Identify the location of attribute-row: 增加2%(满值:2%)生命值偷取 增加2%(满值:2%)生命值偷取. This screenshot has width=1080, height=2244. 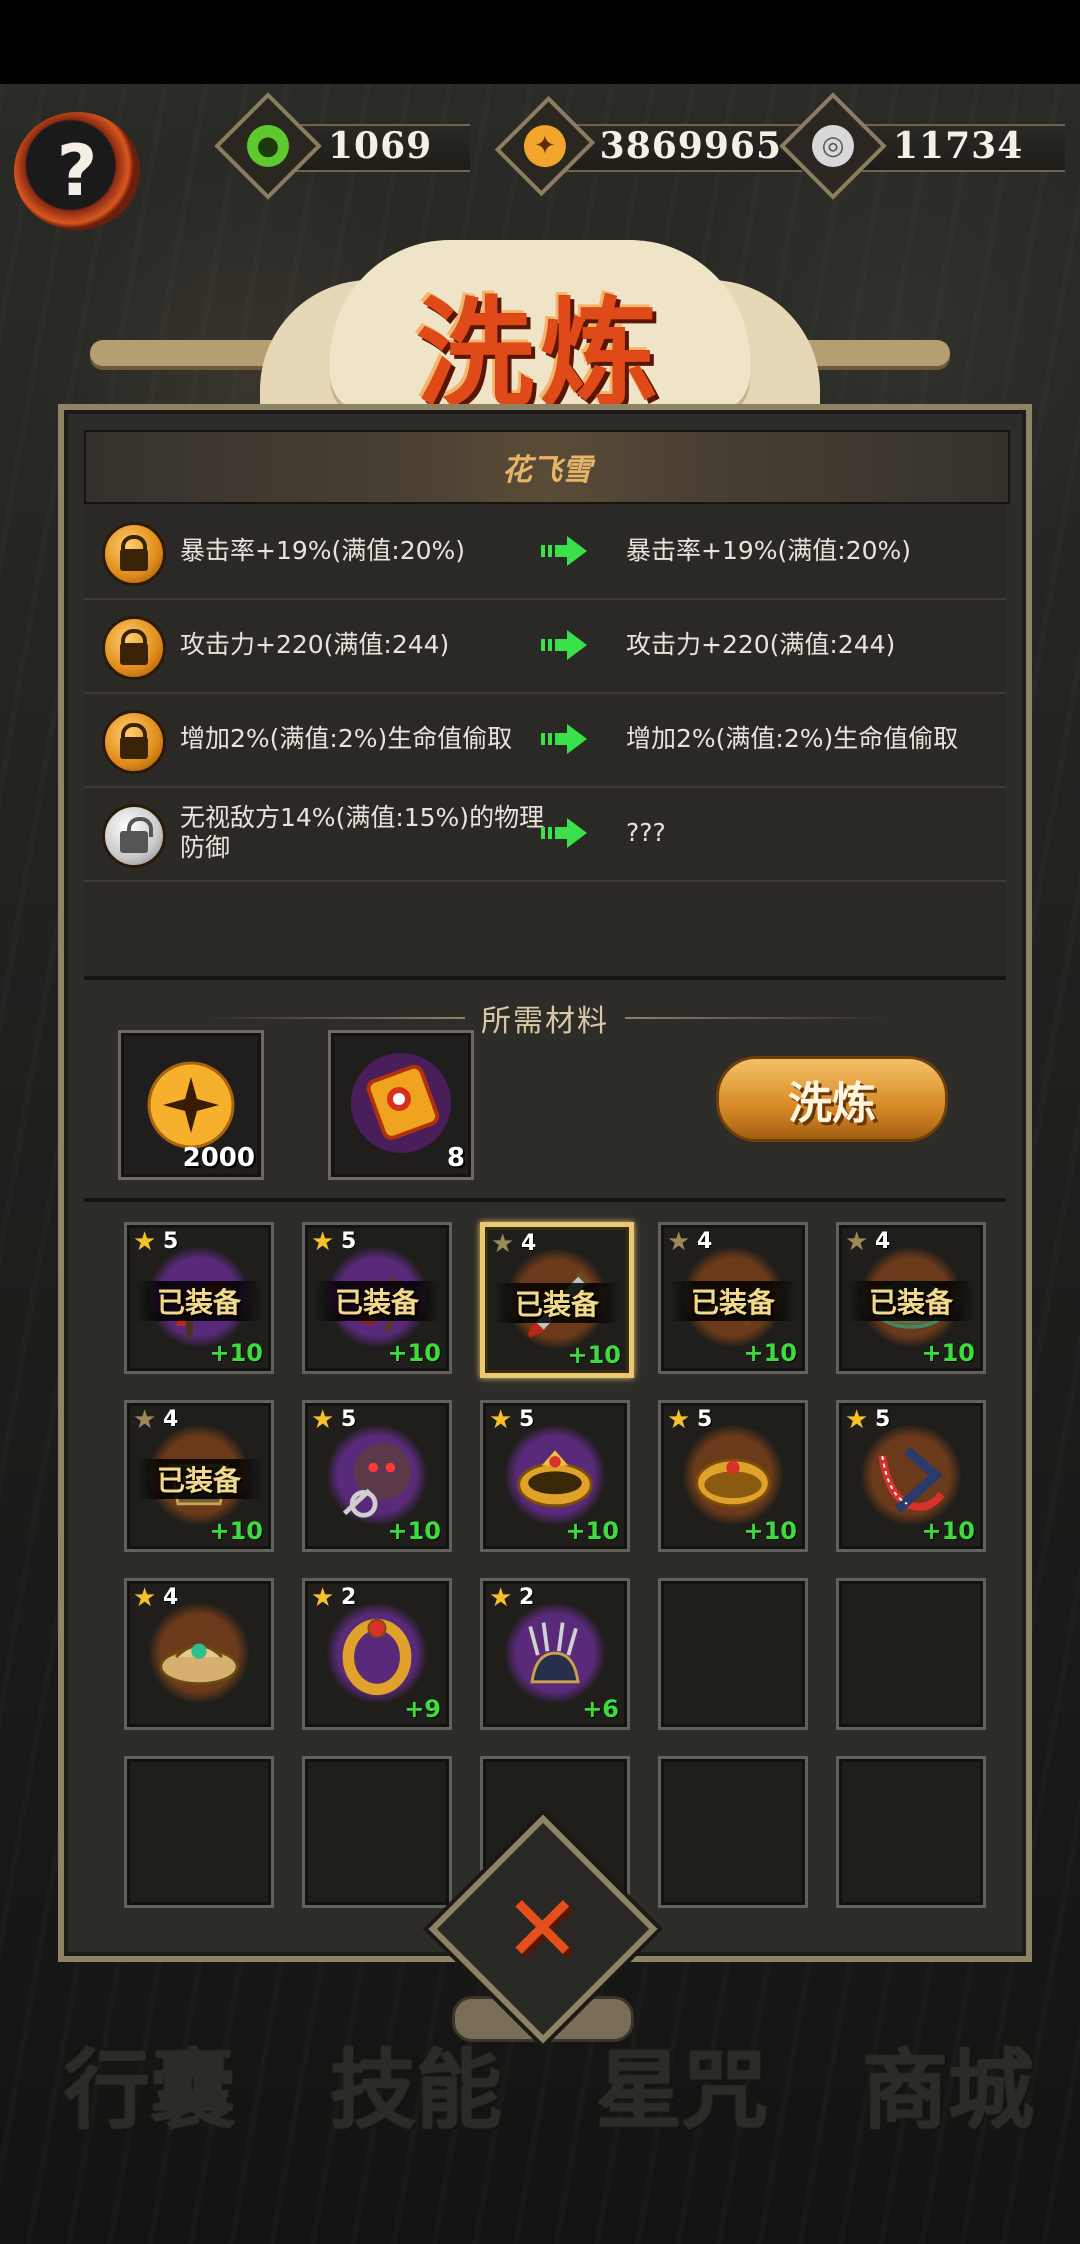
(545, 740).